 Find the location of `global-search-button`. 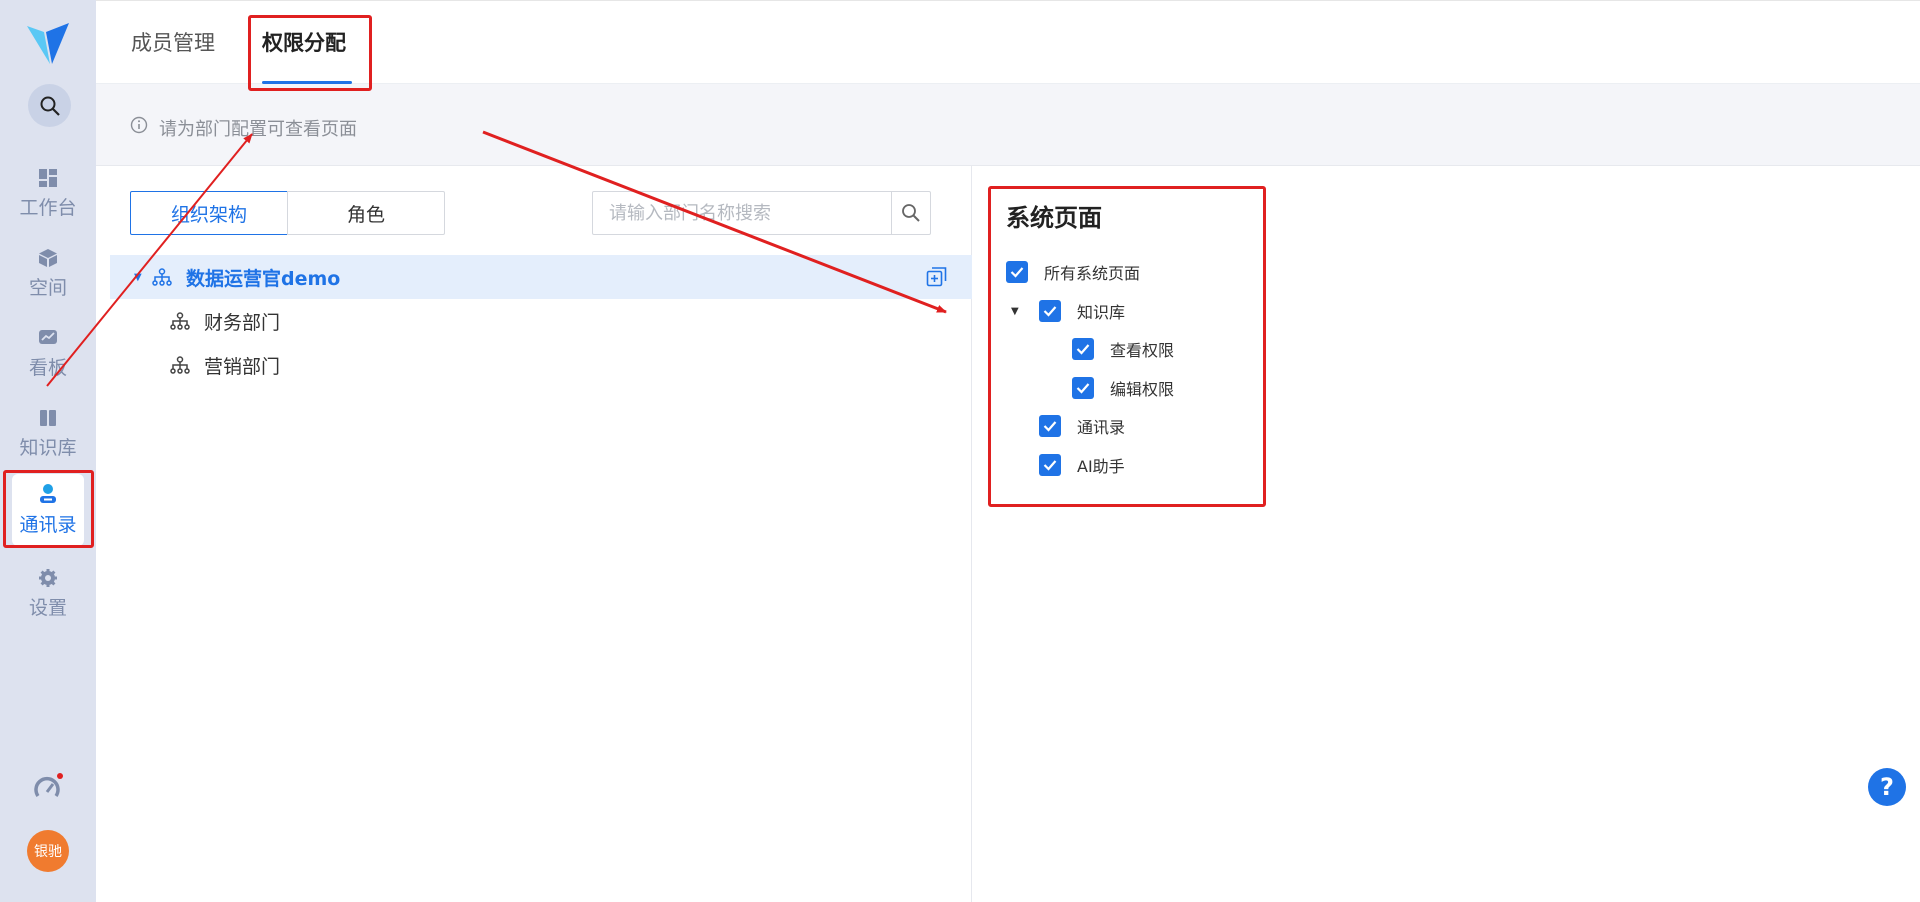

global-search-button is located at coordinates (49, 105).